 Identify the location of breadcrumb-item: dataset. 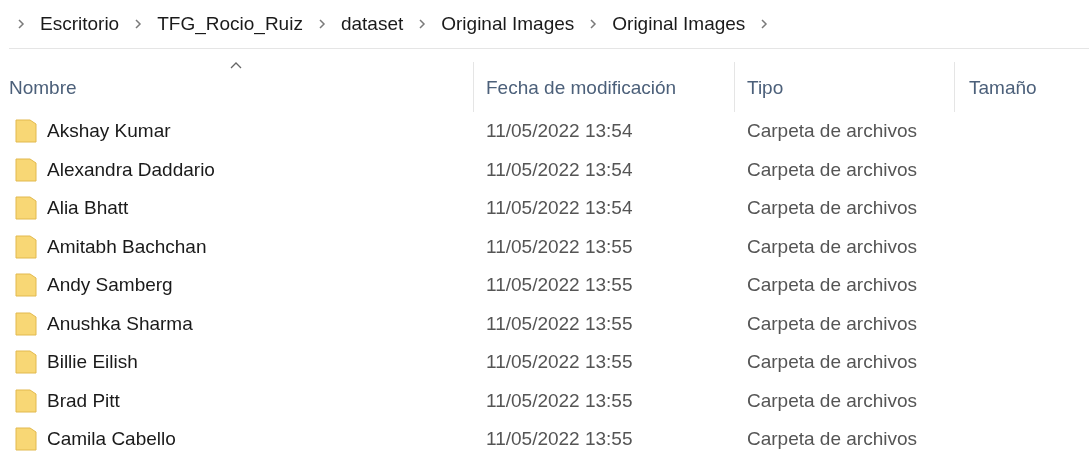
(372, 24).